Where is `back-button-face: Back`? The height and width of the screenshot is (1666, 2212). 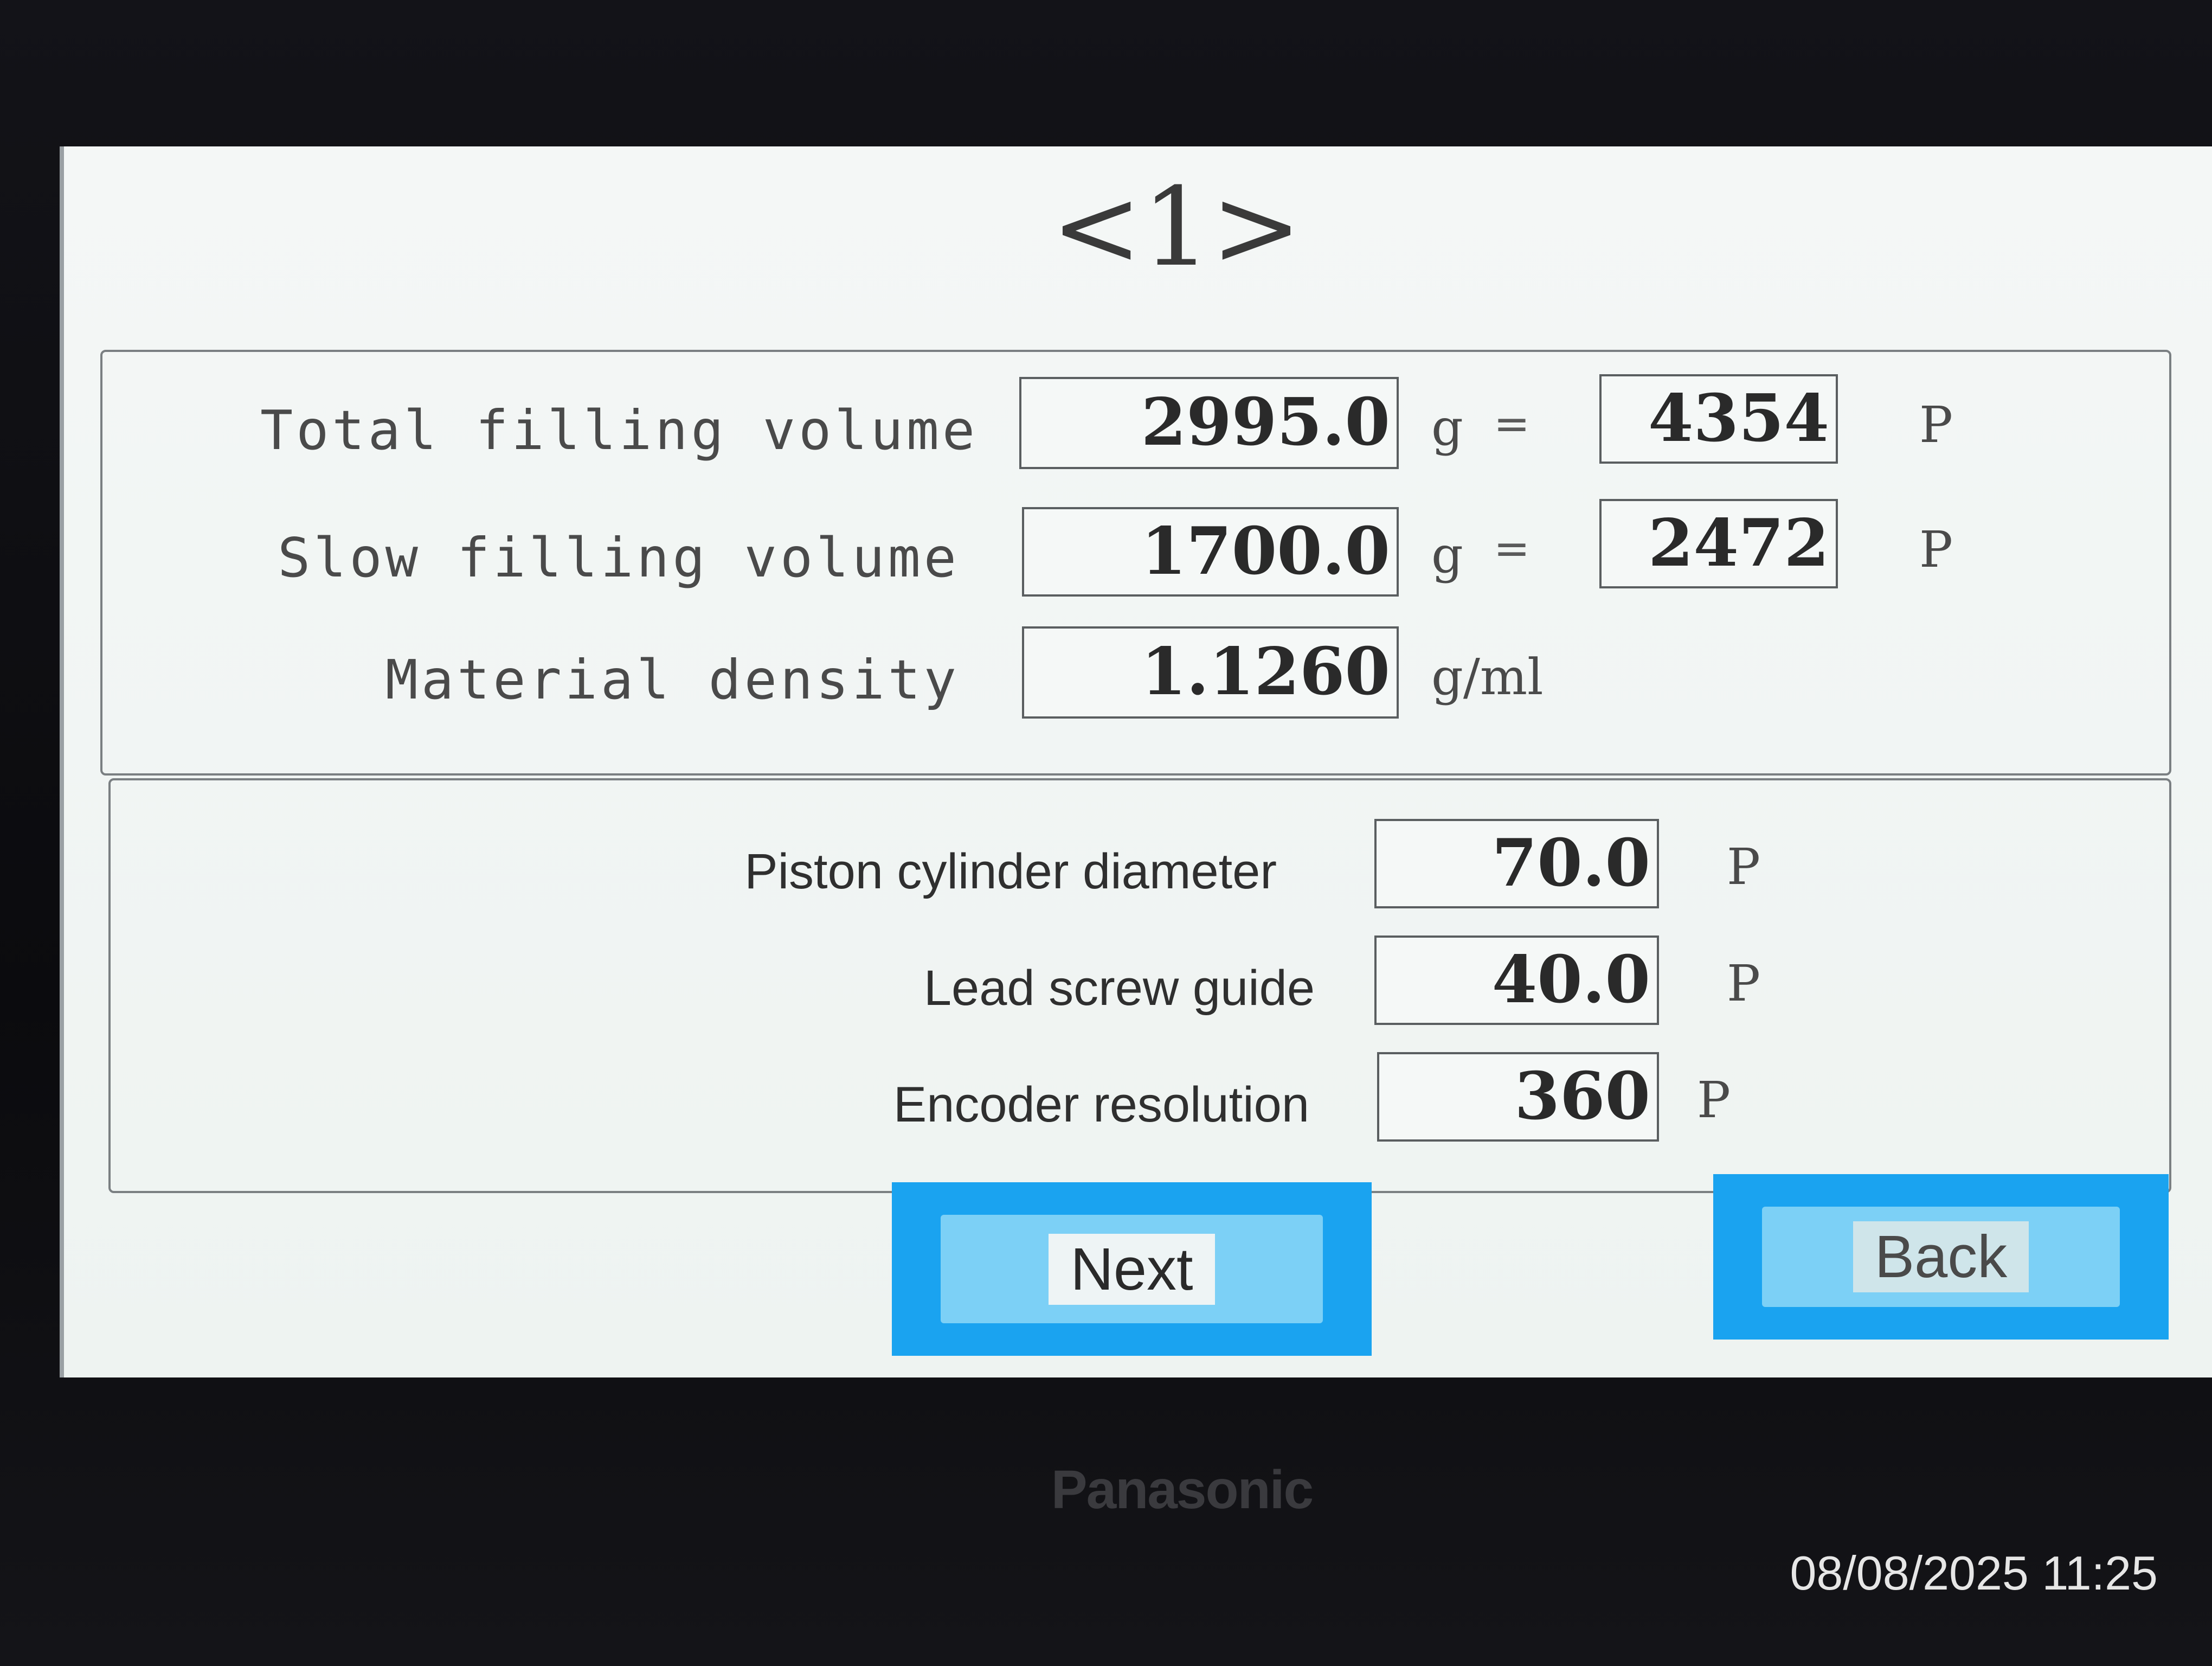
back-button-face: Back is located at coordinates (1941, 1257).